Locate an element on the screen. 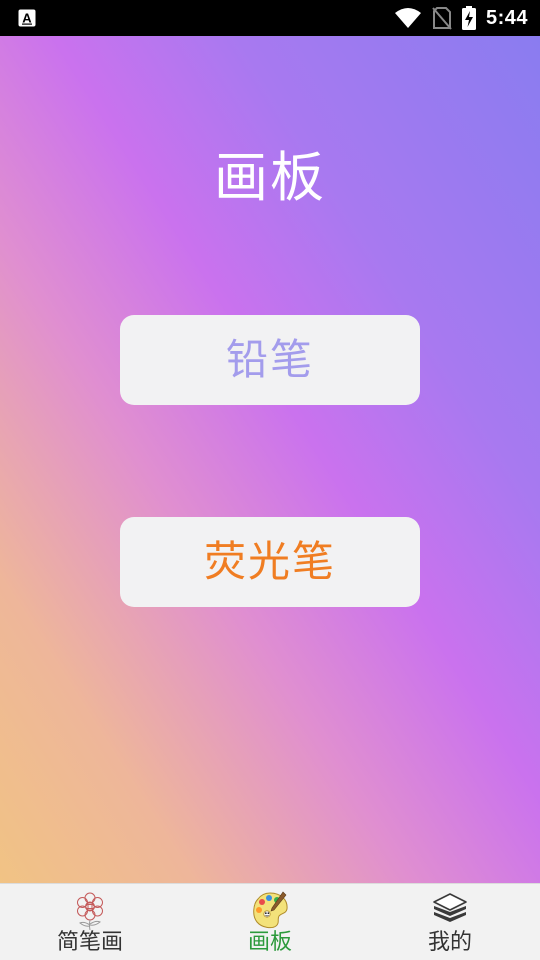 The width and height of the screenshot is (540, 960). bottom-nav: 简笔画 画板 我的 is located at coordinates (270, 921).